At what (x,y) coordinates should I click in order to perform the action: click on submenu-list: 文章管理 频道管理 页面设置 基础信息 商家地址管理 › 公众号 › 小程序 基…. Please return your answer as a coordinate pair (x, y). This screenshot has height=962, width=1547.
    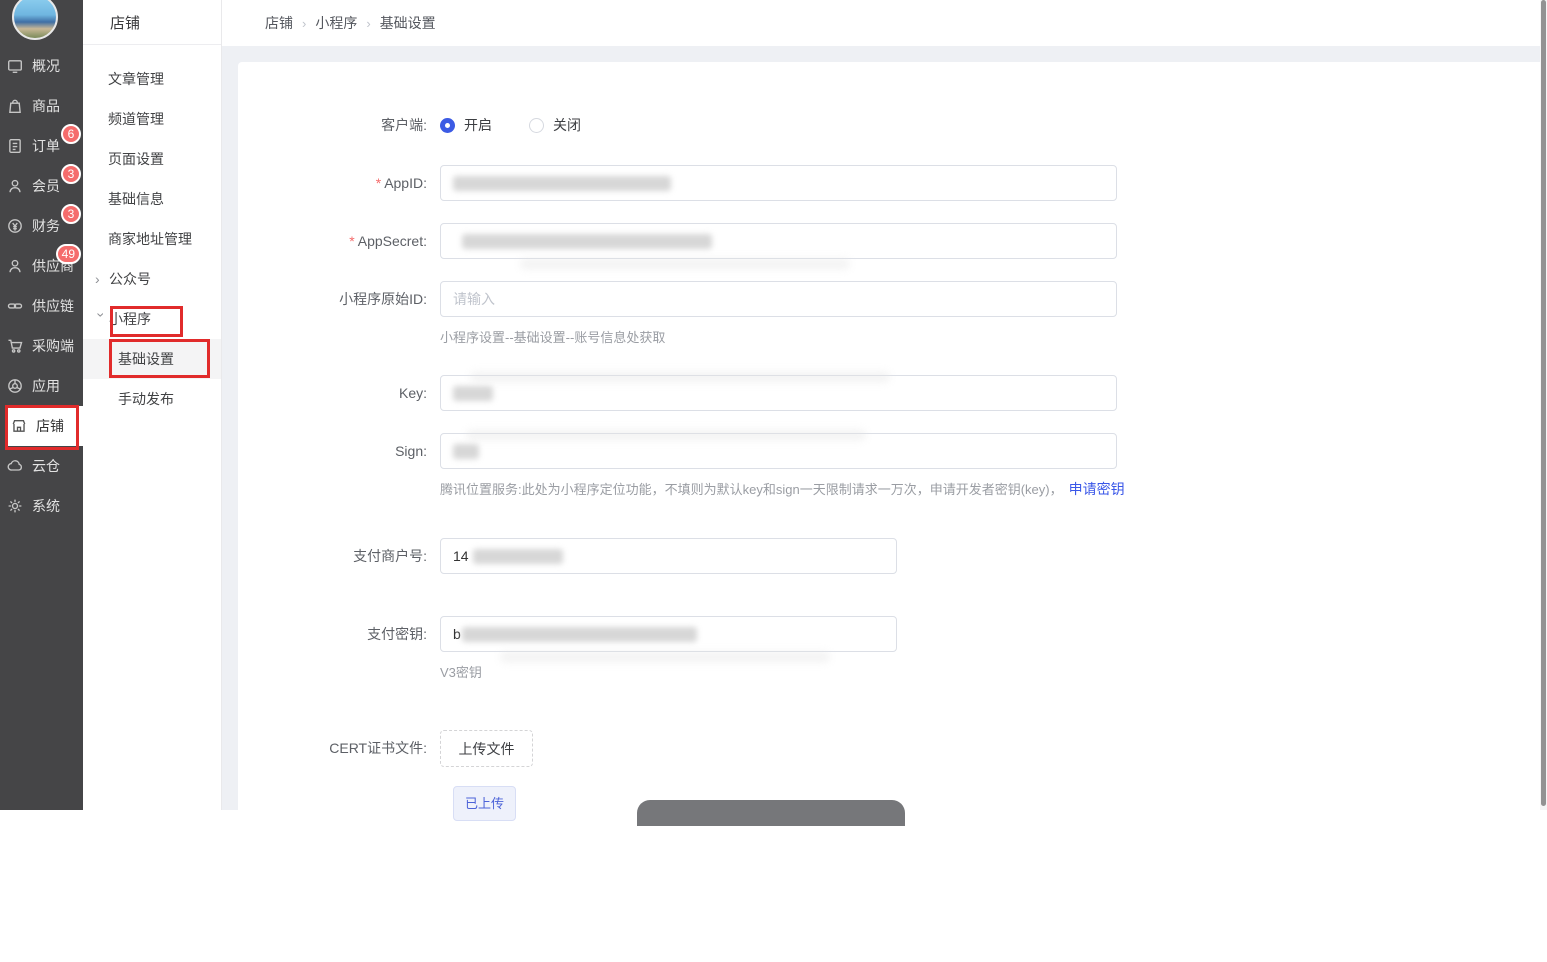
    Looking at the image, I should click on (152, 232).